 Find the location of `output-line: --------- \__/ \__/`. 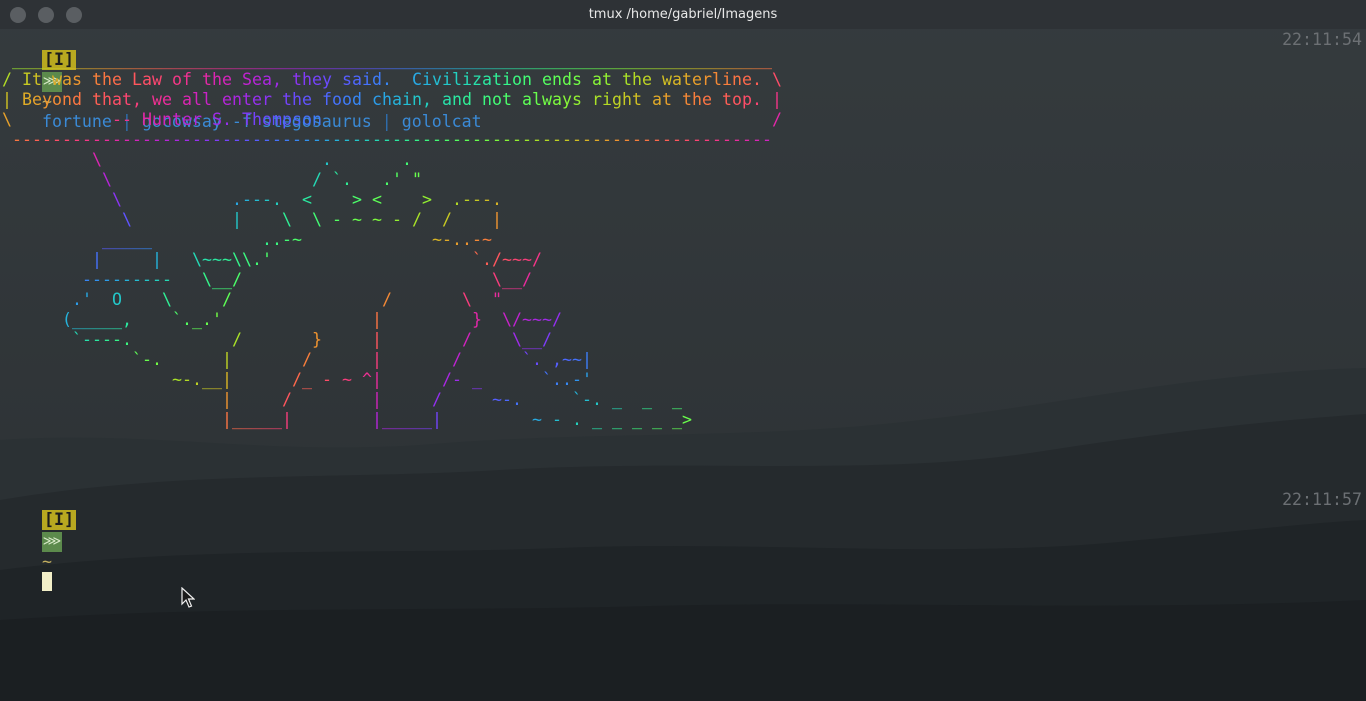

output-line: --------- \__/ \__/ is located at coordinates (307, 279).